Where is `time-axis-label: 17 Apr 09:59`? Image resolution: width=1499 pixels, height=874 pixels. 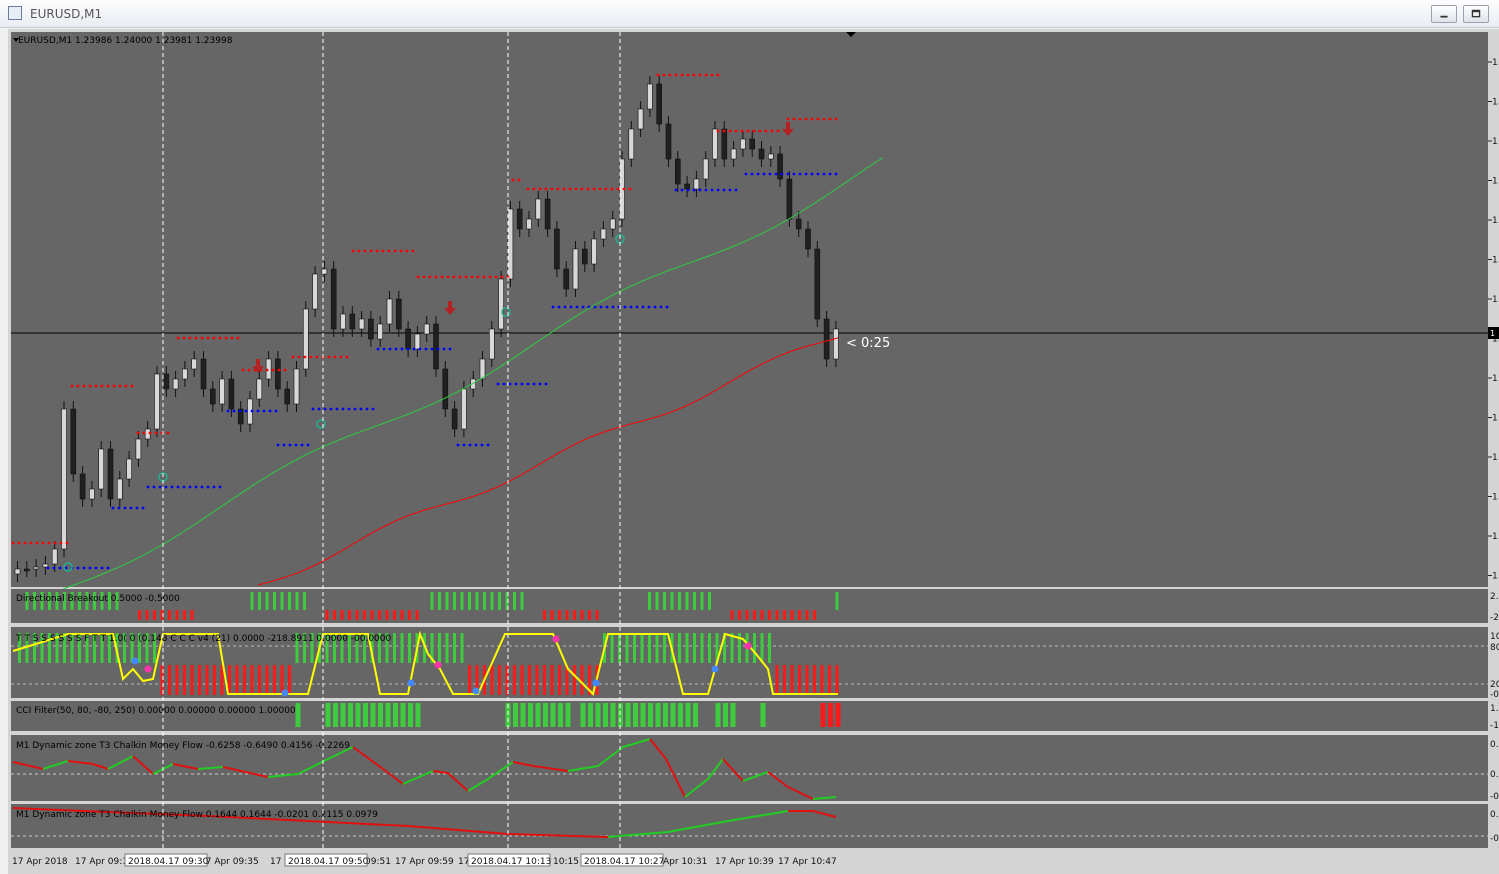
time-axis-label: 17 Apr 09:59 is located at coordinates (424, 862).